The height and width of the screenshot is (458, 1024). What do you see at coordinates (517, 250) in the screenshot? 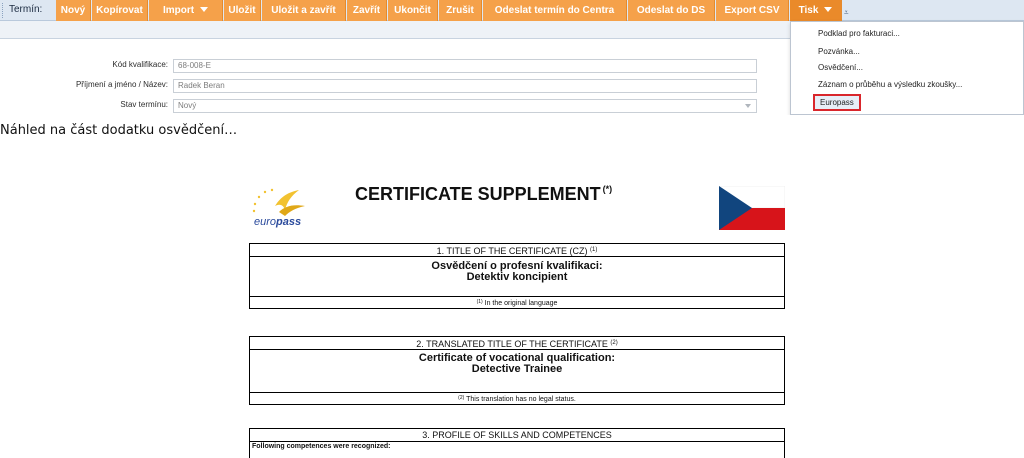
I see `section-heading: 1. TITLE OF THE CERTIFICATE (CZ) (1)` at bounding box center [517, 250].